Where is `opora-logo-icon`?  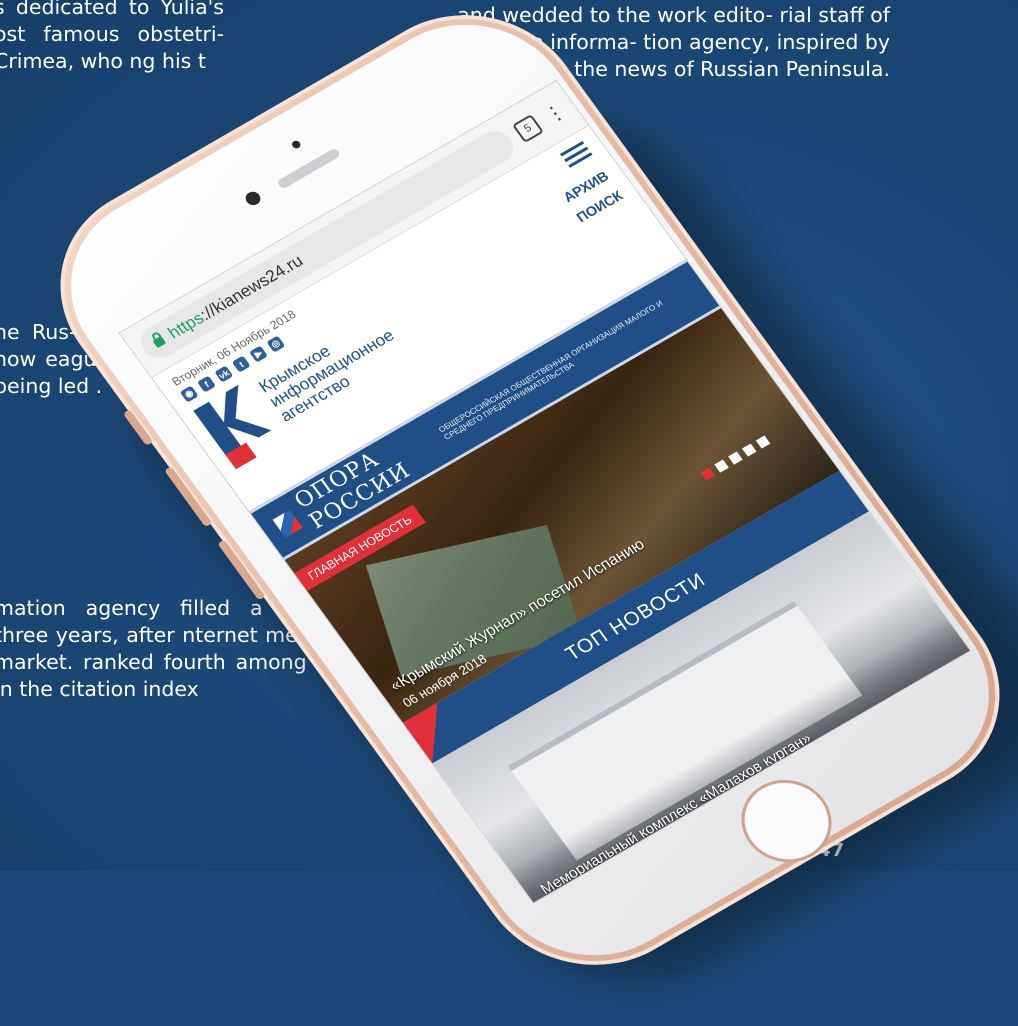 opora-logo-icon is located at coordinates (287, 523).